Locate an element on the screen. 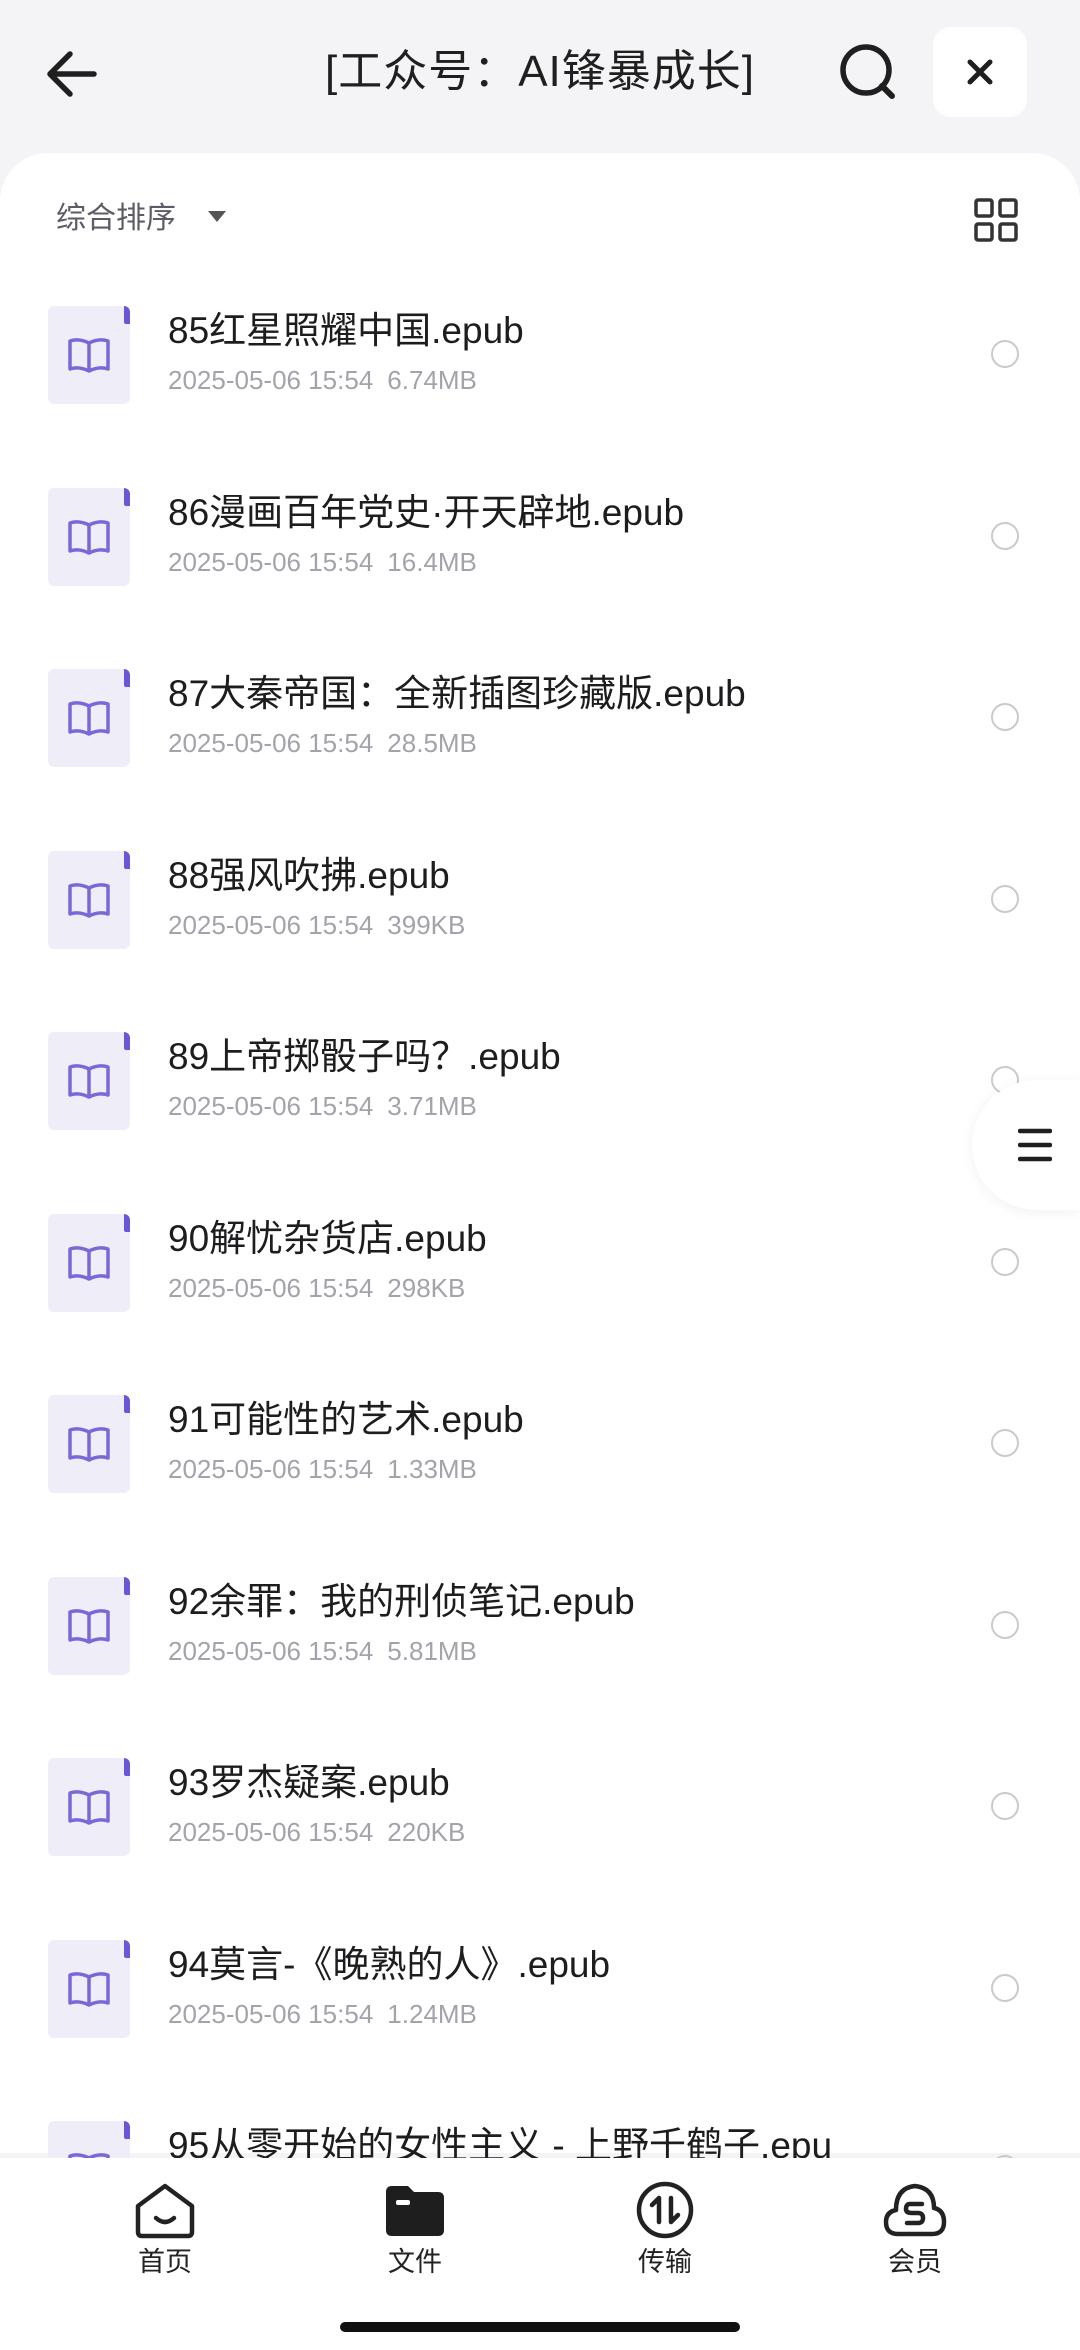 The width and height of the screenshot is (1080, 2350). tab-vip-label: 会员 is located at coordinates (915, 2262).